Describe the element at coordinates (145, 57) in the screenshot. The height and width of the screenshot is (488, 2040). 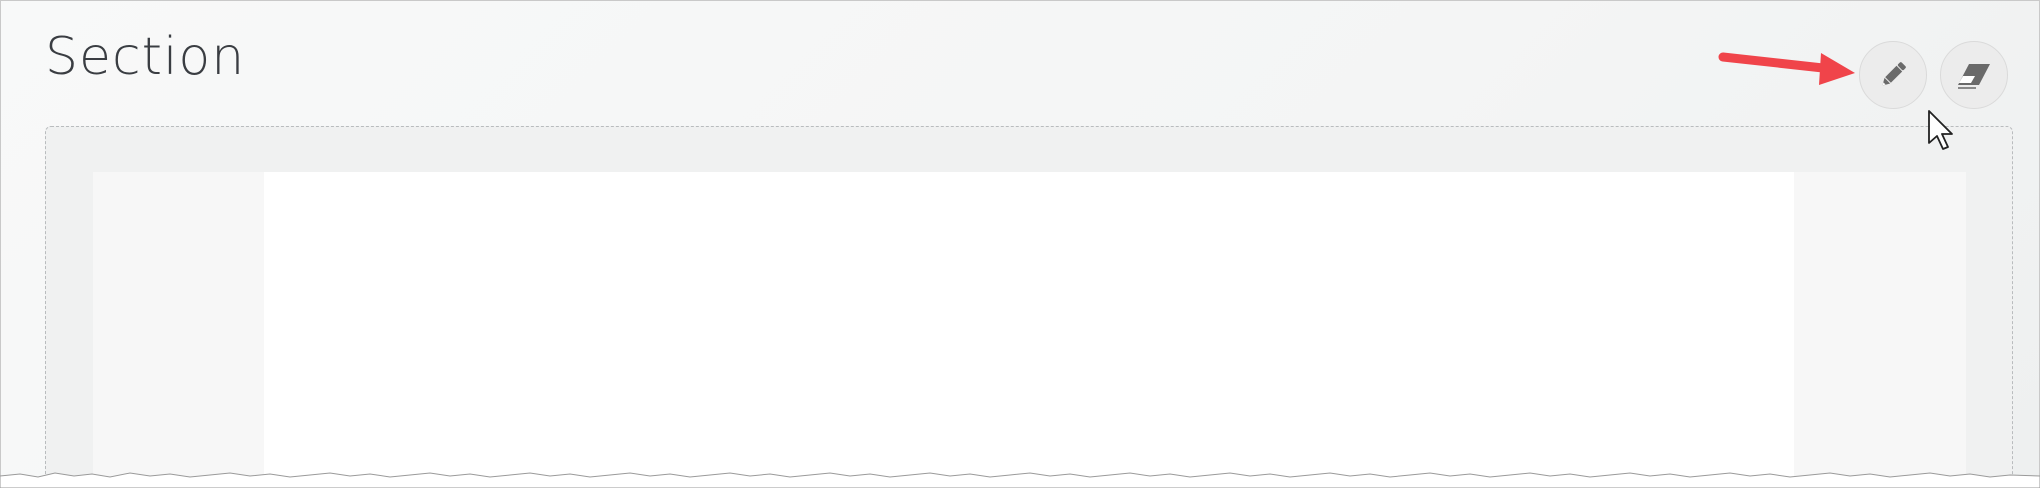
I see `section-title: Section` at that location.